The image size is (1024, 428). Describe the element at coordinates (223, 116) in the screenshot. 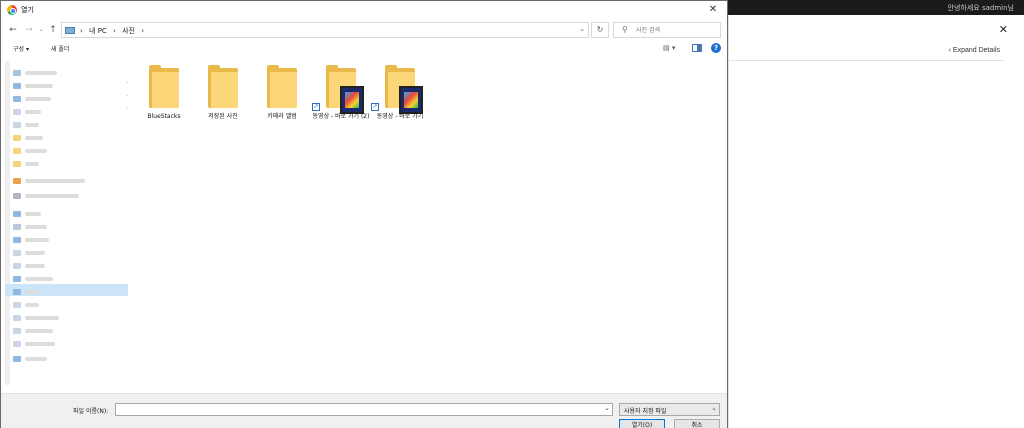

I see `file-label: 저장된 사진` at that location.